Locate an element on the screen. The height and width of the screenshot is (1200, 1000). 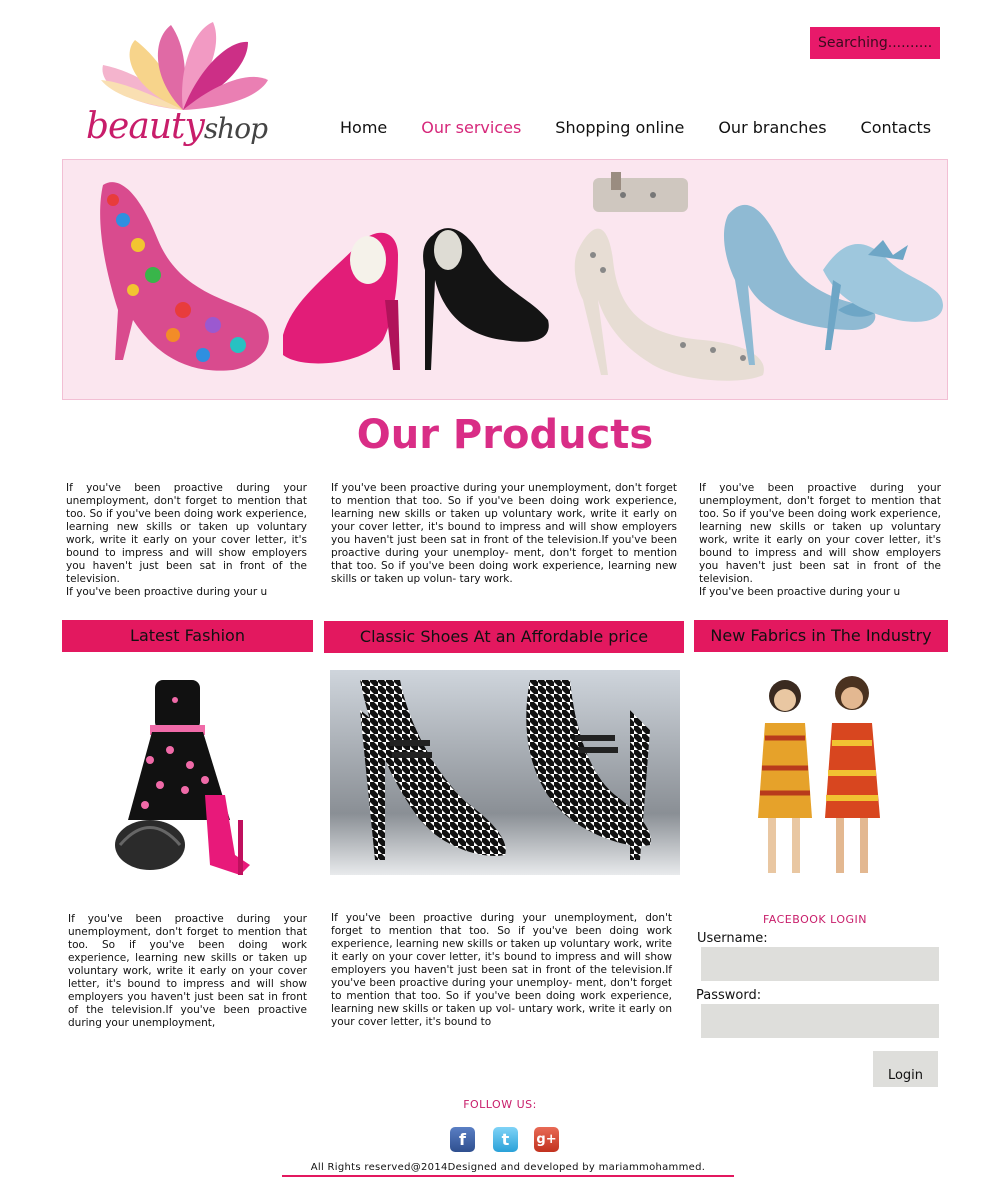
shoes-banner-image is located at coordinates (521, 276).